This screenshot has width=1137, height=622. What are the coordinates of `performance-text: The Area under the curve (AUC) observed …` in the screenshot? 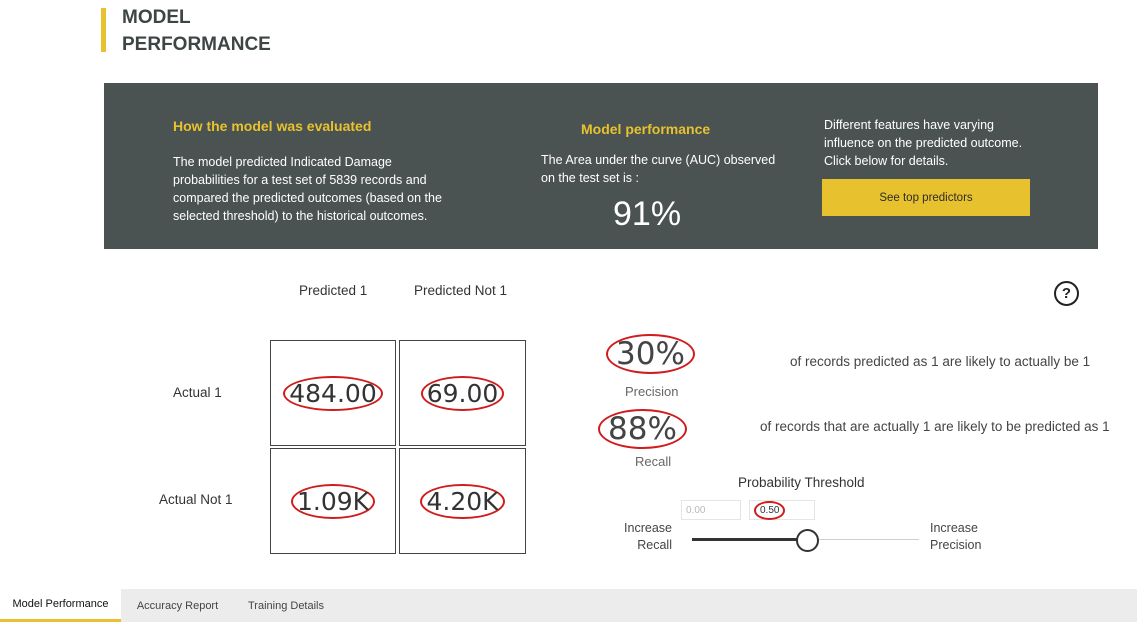 It's located at (658, 169).